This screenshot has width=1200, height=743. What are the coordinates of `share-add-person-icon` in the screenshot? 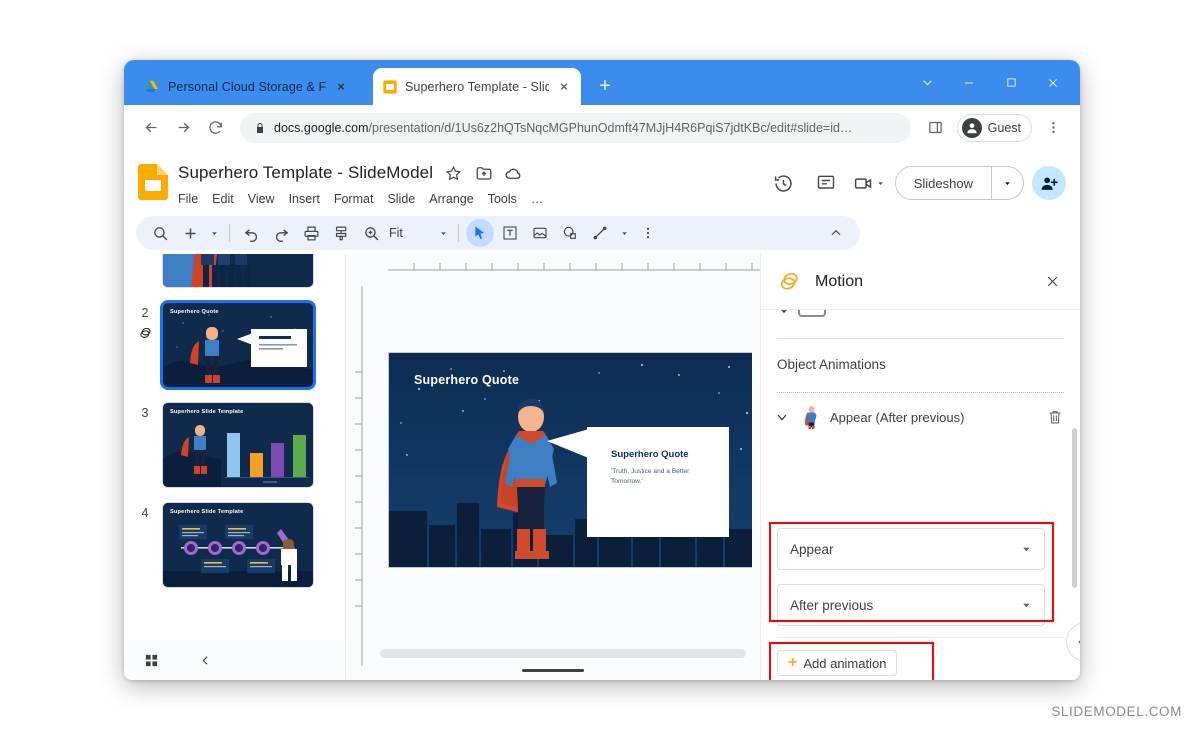 It's located at (1049, 183).